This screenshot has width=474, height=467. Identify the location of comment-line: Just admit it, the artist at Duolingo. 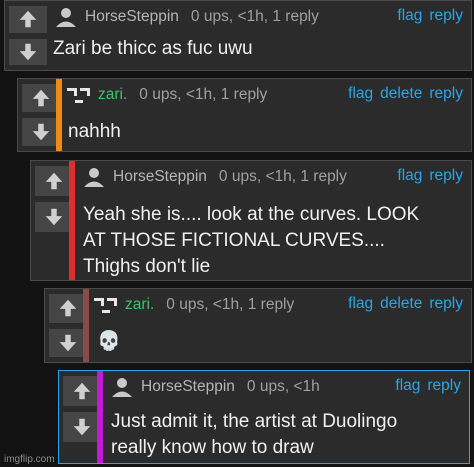
(254, 421).